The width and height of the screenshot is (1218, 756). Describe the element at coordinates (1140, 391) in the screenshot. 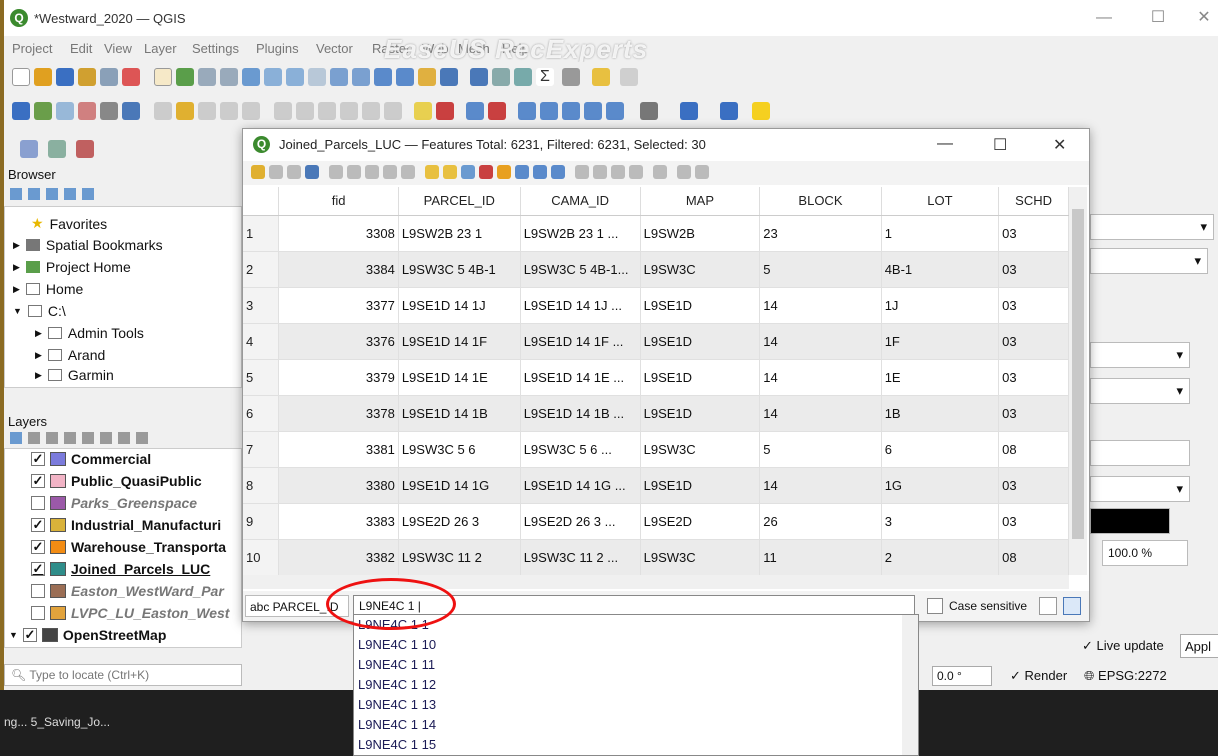

I see `property-dropdown-2: ▾` at that location.